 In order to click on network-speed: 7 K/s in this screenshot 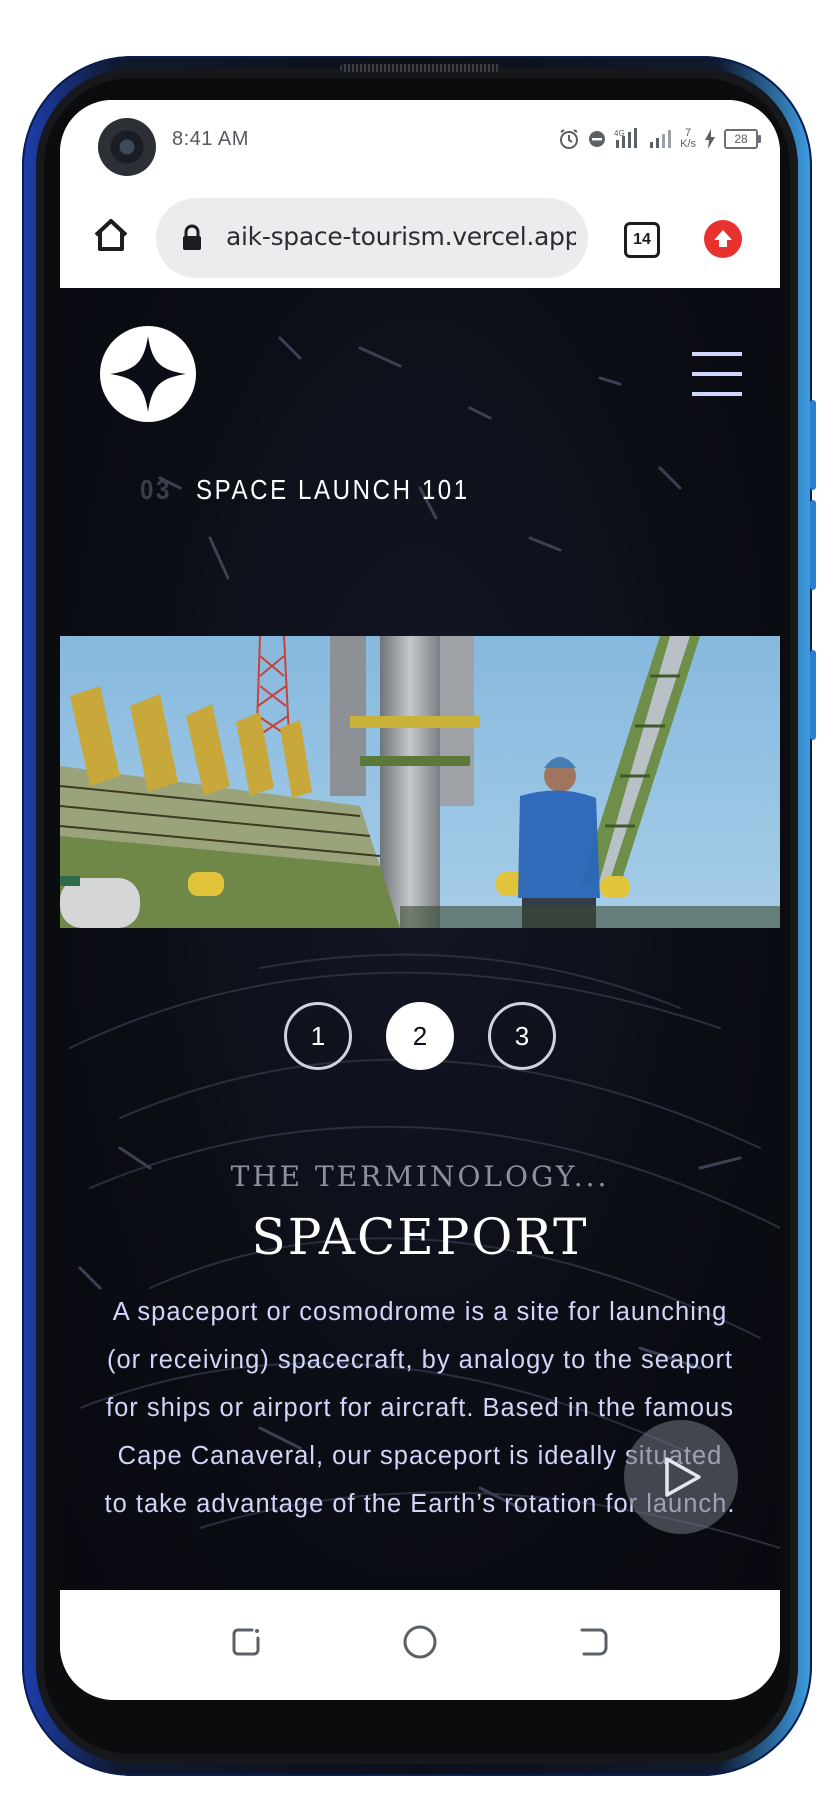, I will do `click(688, 139)`.